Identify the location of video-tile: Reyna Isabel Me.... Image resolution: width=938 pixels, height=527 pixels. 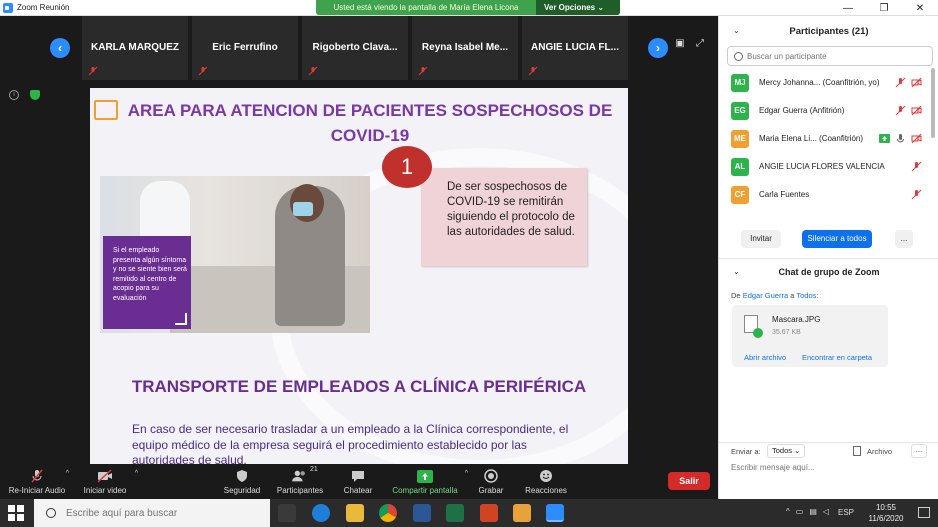
(464, 48).